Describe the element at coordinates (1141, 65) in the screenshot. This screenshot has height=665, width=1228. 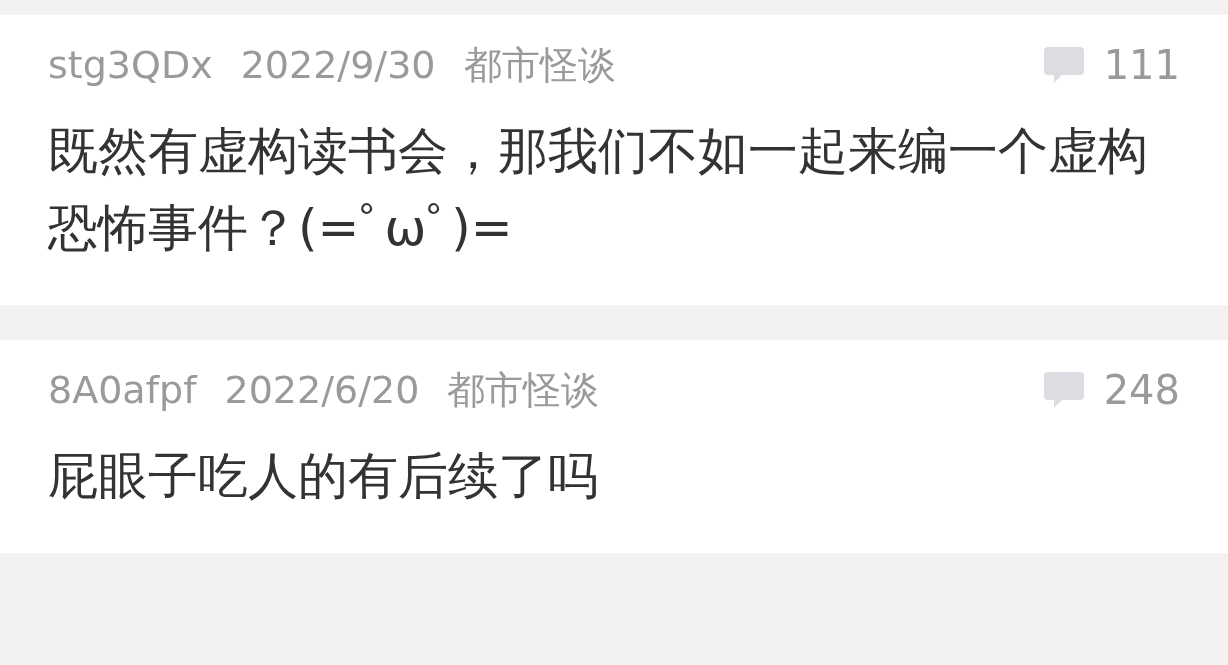
I see `comment-count: 111` at that location.